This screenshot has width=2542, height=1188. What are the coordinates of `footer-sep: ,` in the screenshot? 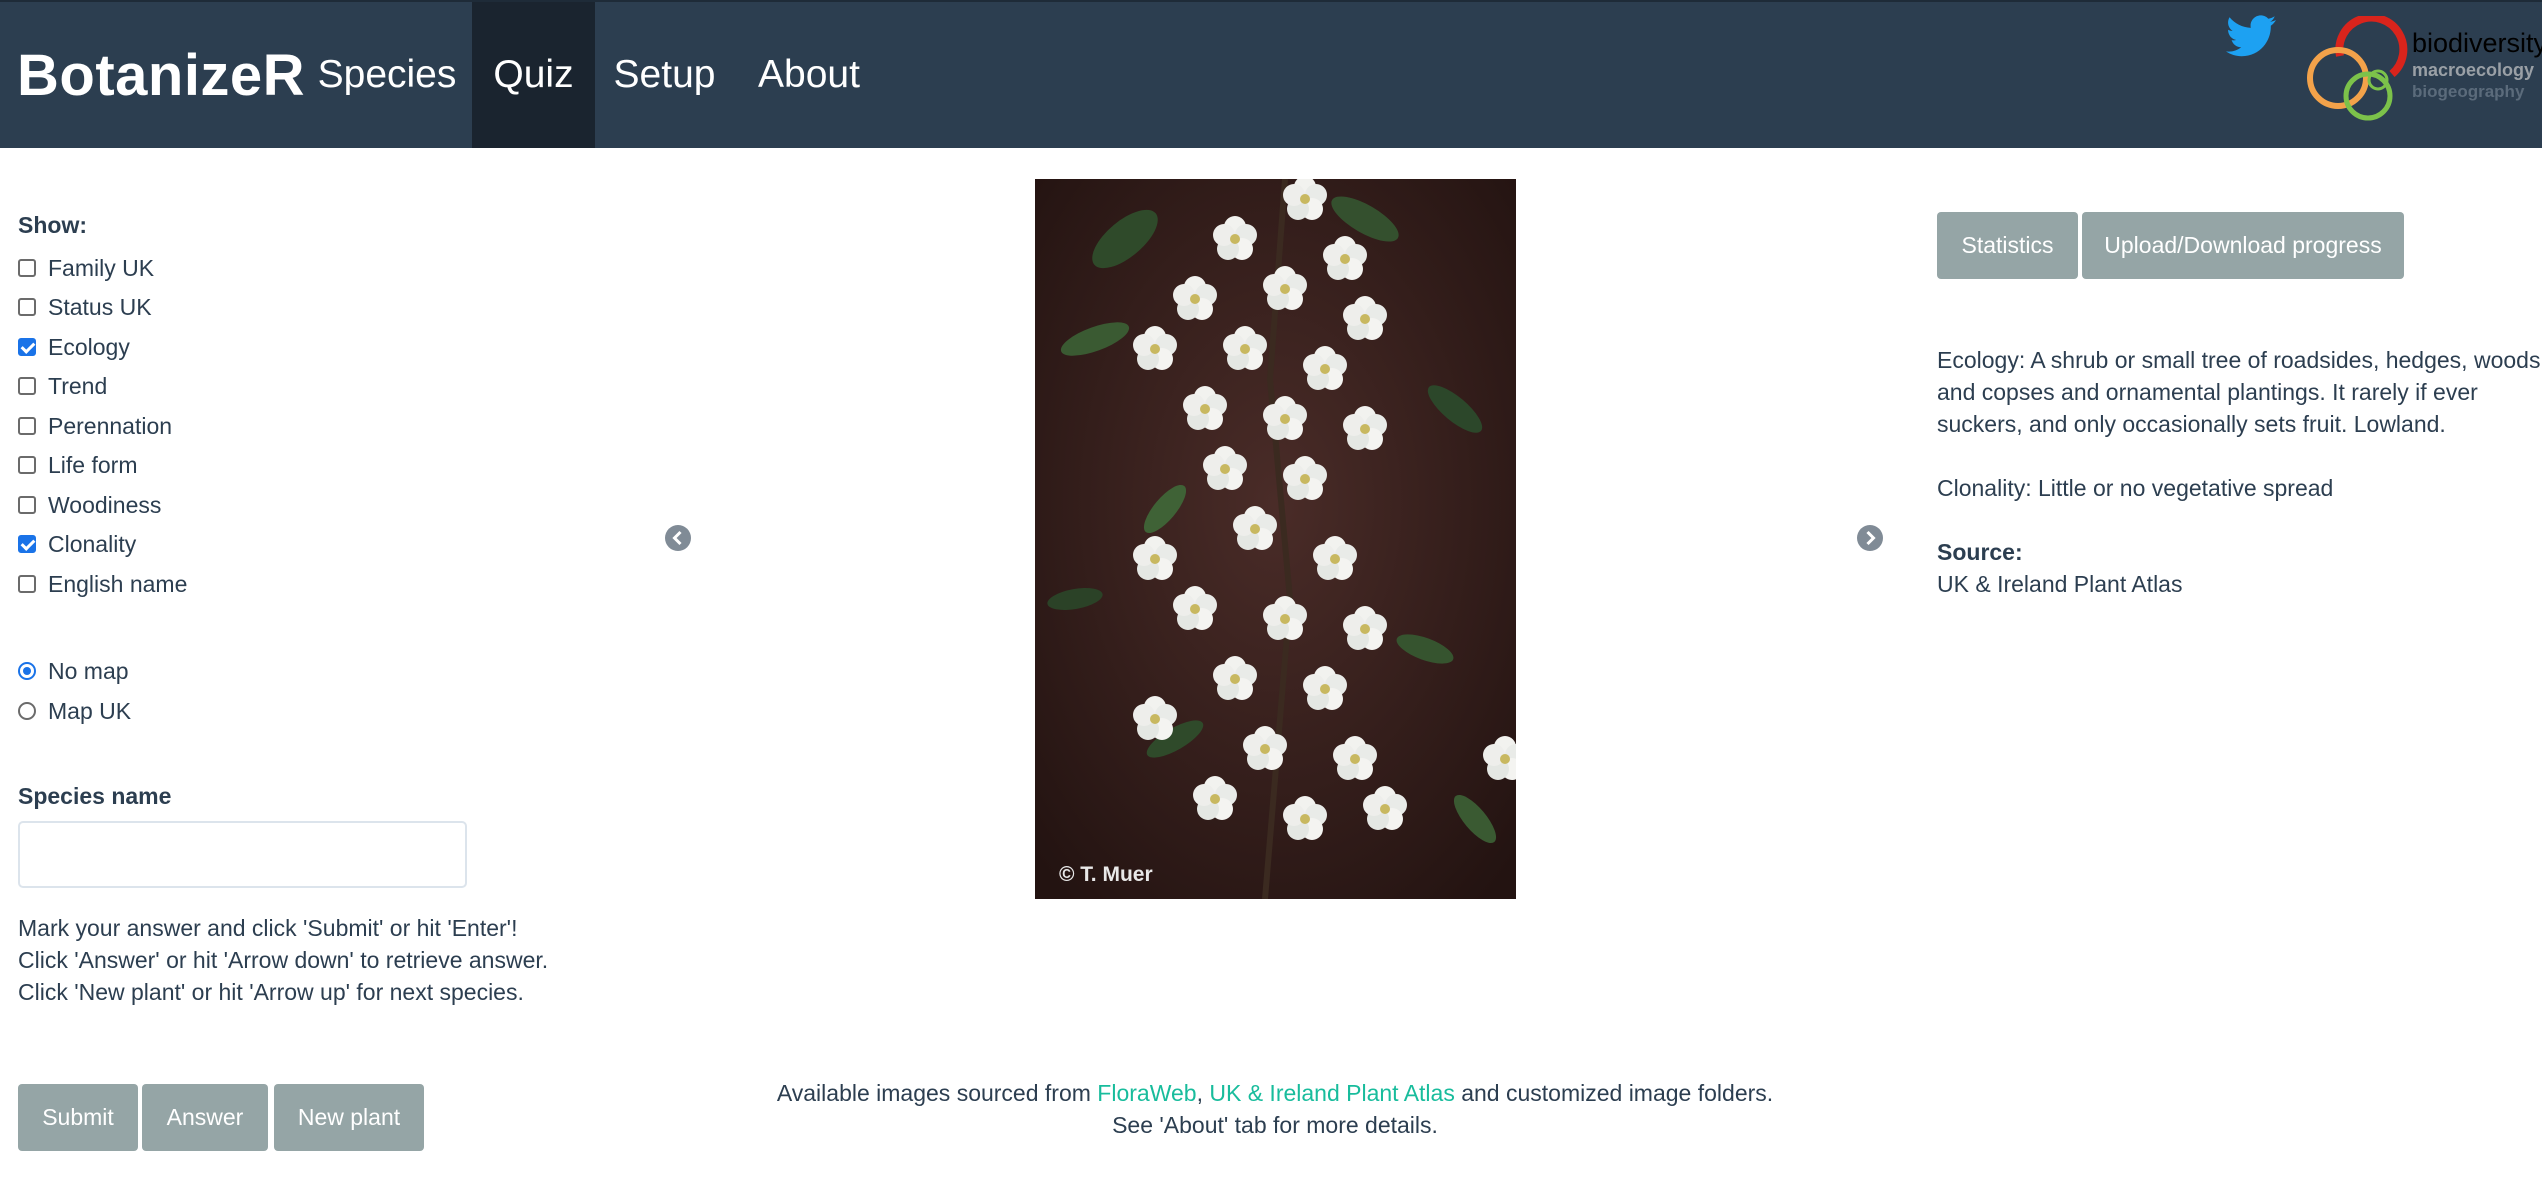 It's located at (1203, 1093).